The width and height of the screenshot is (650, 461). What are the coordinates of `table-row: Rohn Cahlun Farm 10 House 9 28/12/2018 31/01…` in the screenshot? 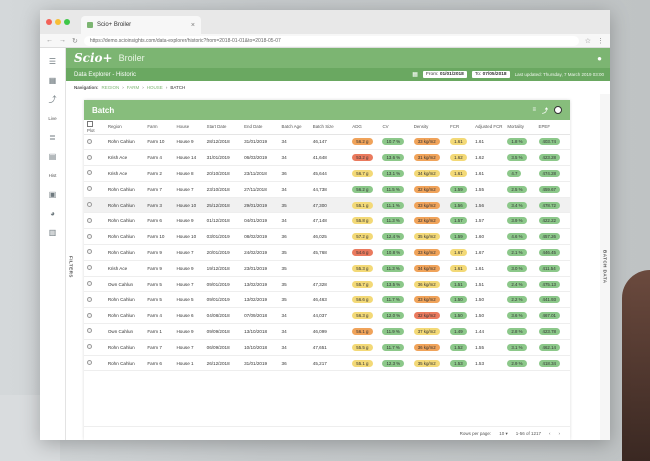 It's located at (327, 142).